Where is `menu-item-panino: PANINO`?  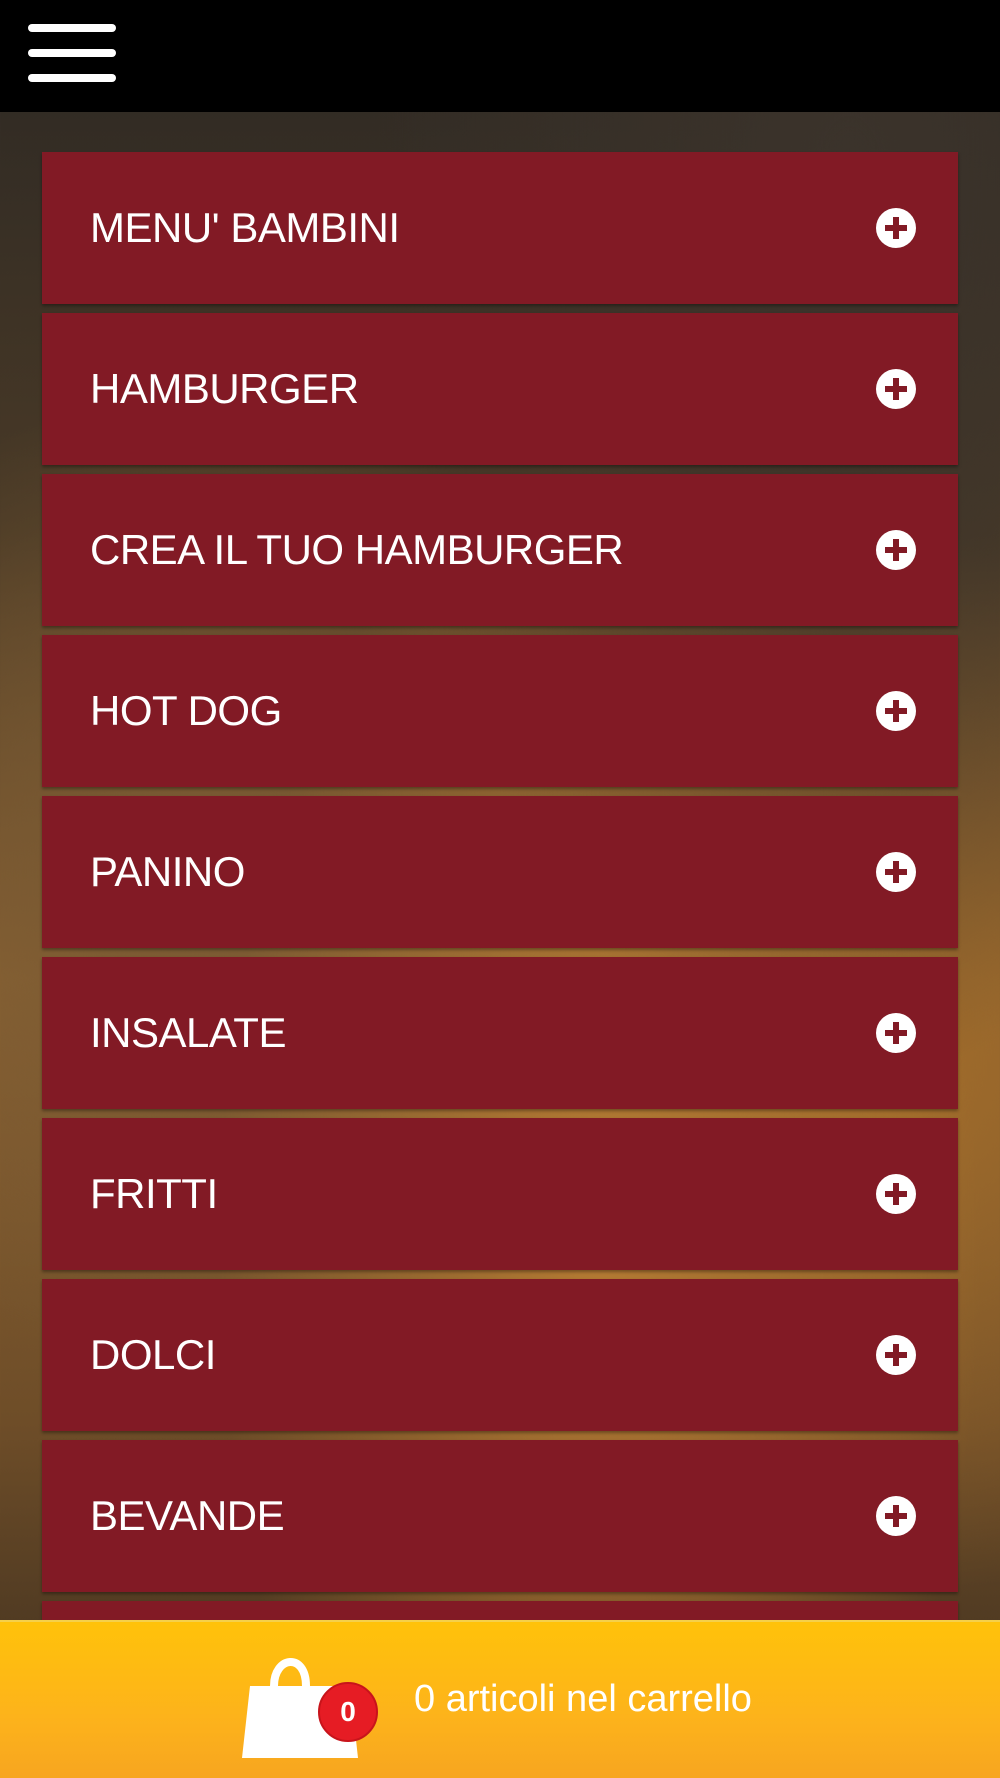 menu-item-panino: PANINO is located at coordinates (500, 872).